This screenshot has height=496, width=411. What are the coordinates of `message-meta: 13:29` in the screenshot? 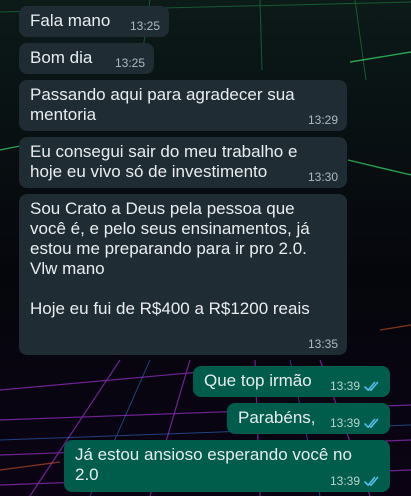 It's located at (323, 120).